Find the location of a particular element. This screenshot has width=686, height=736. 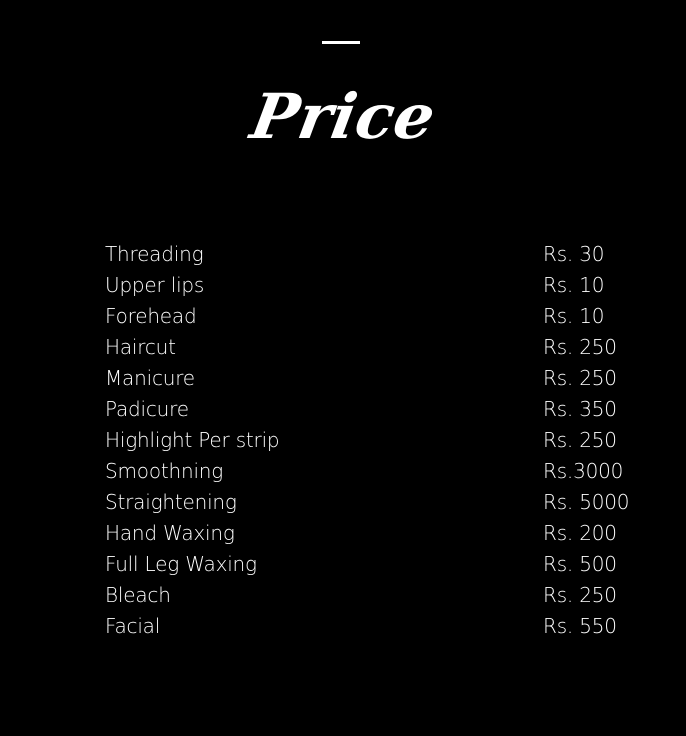

title-container: Price is located at coordinates (343, 116).